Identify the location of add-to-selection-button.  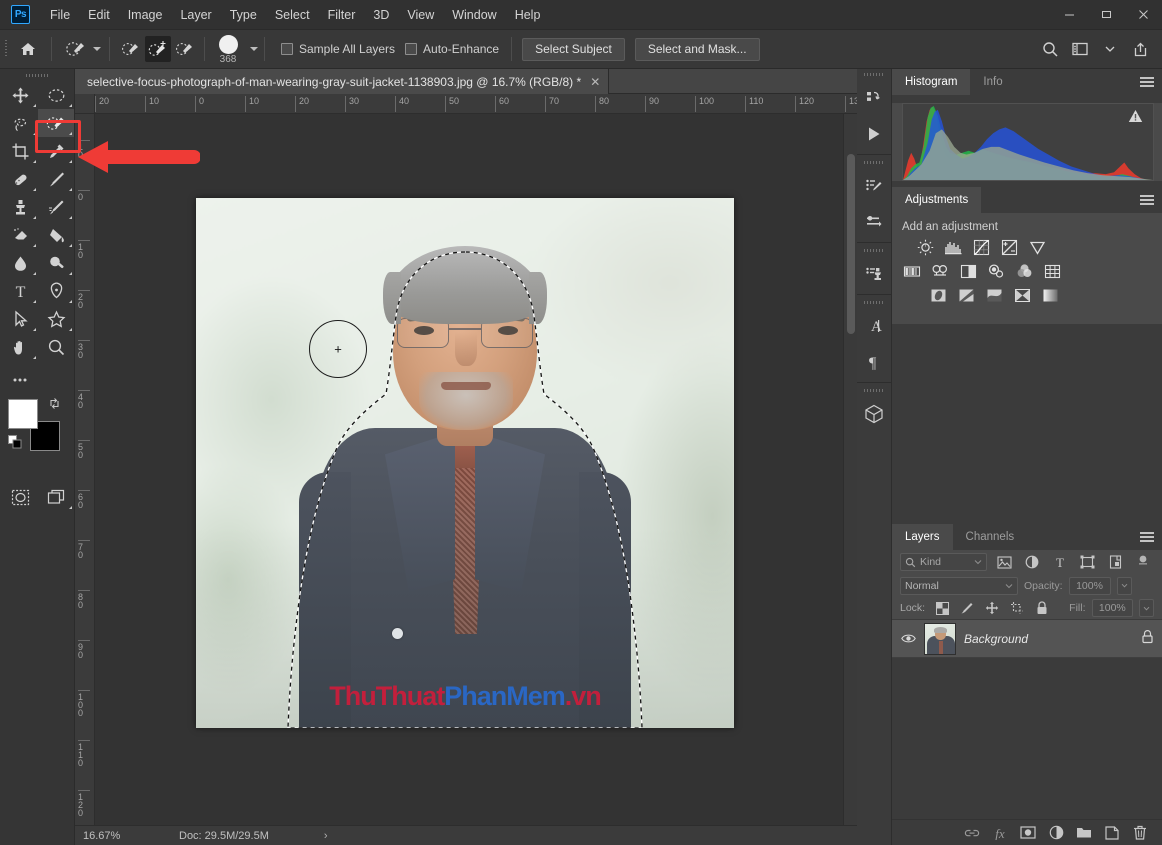
(158, 49).